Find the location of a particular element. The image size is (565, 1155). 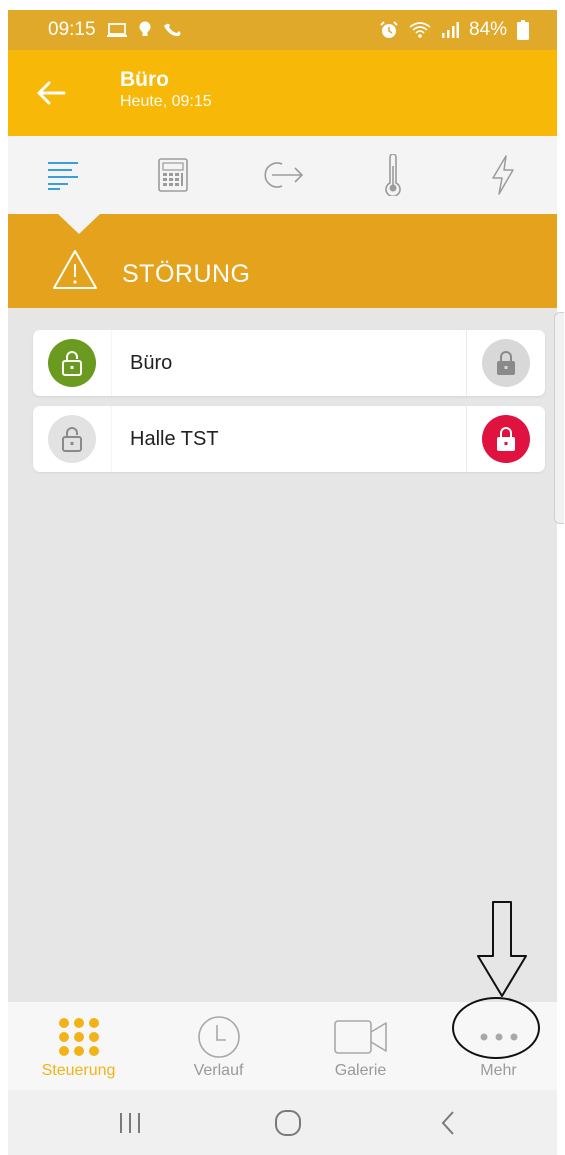

tab-overview is located at coordinates (63, 175).